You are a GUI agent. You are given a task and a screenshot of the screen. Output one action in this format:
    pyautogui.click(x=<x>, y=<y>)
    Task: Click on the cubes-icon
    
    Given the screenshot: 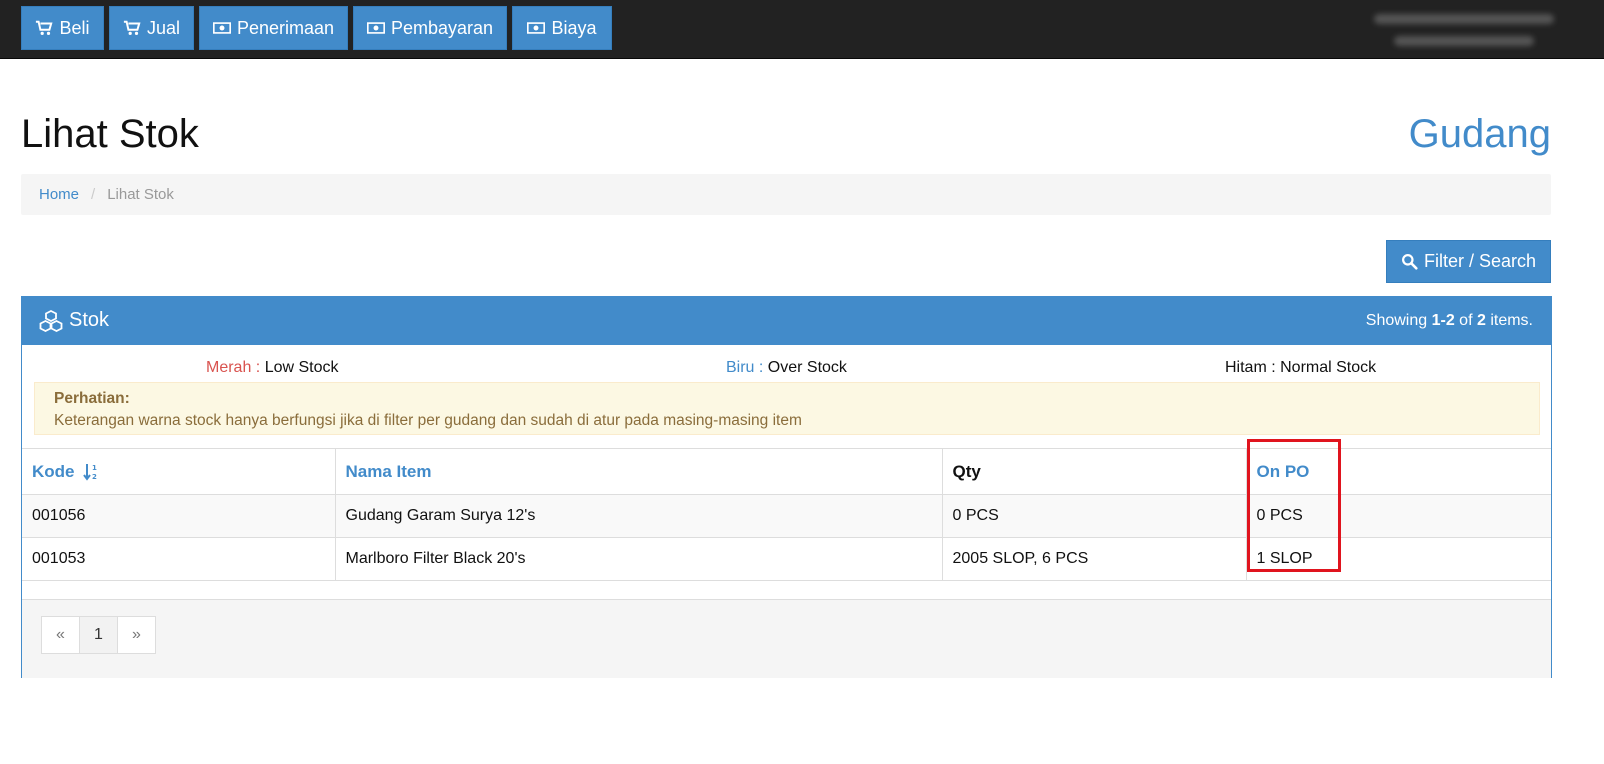 What is the action you would take?
    pyautogui.click(x=51, y=320)
    